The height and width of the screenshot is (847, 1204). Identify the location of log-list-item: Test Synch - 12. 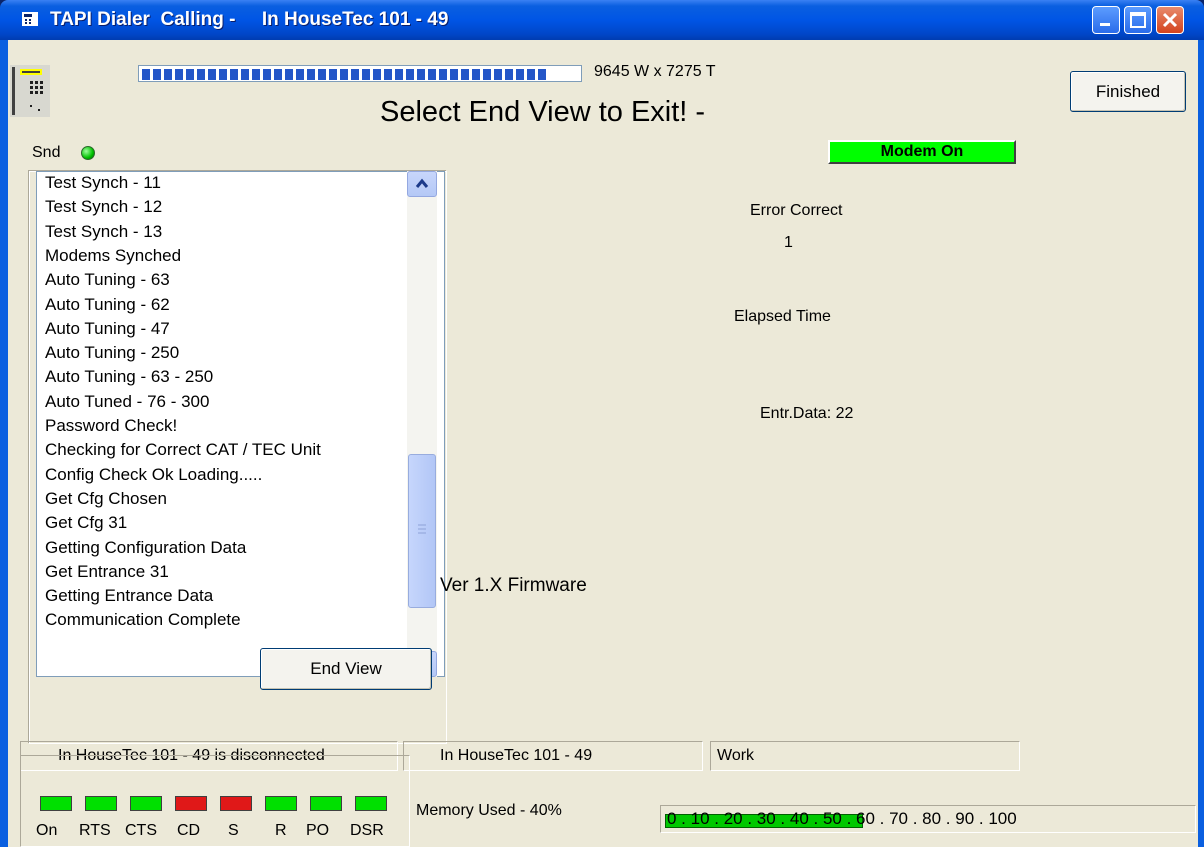
(103, 207).